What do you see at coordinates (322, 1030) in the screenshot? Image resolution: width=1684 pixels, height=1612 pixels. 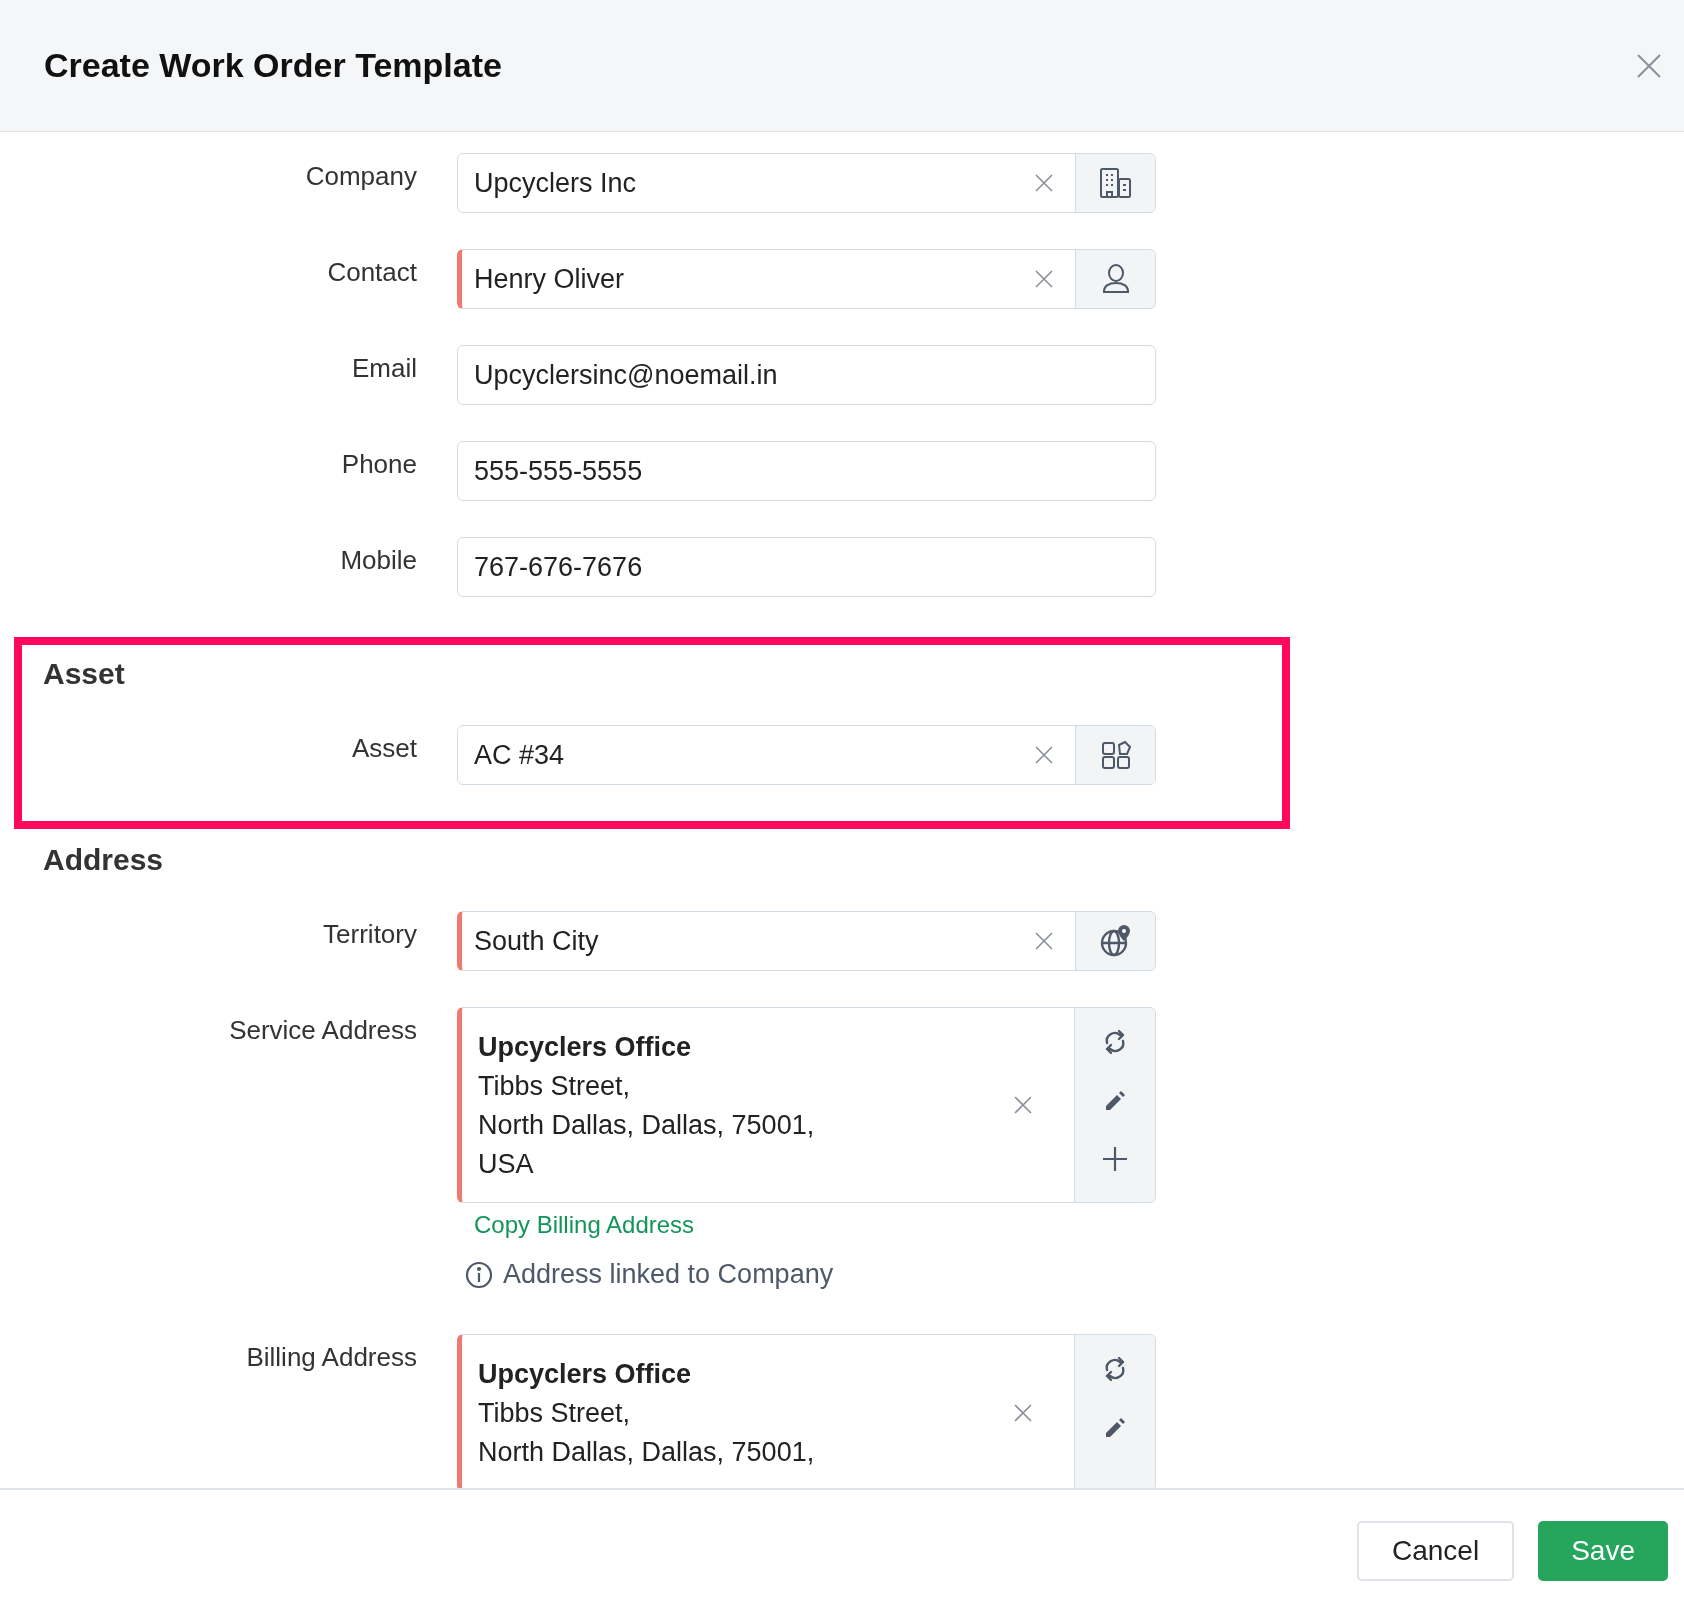 I see `field-label: Service Address` at bounding box center [322, 1030].